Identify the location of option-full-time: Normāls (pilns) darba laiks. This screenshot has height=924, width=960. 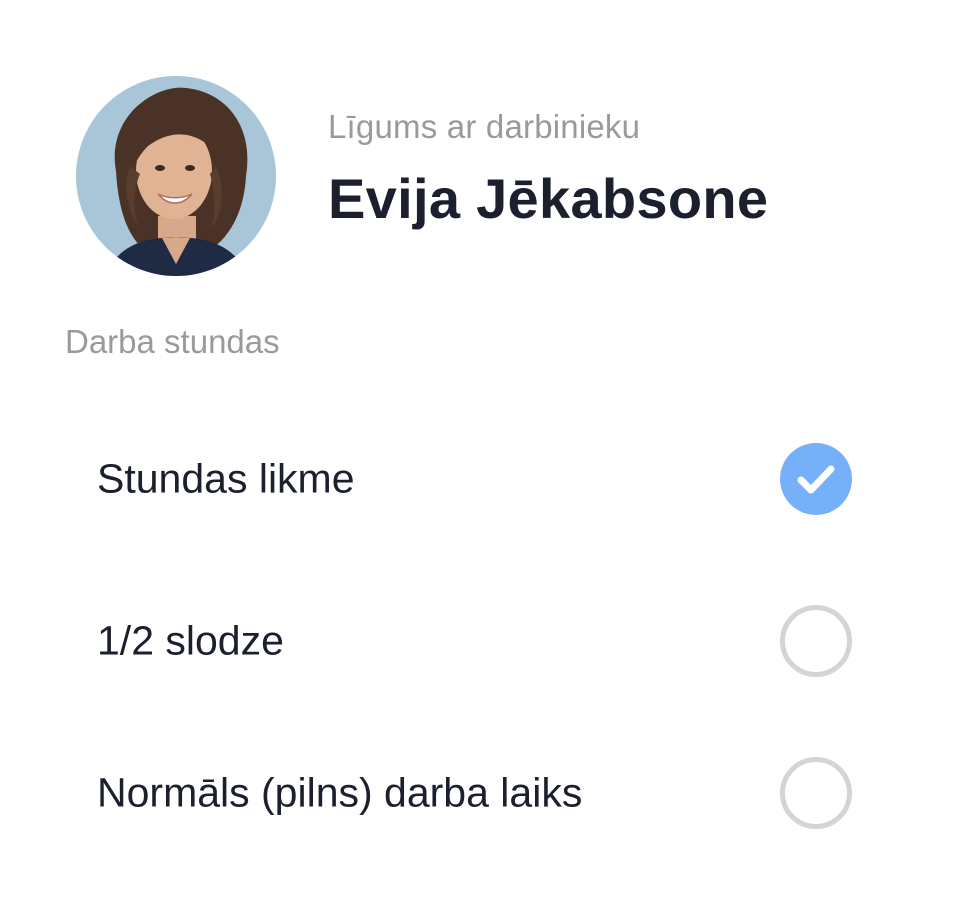
(474, 793).